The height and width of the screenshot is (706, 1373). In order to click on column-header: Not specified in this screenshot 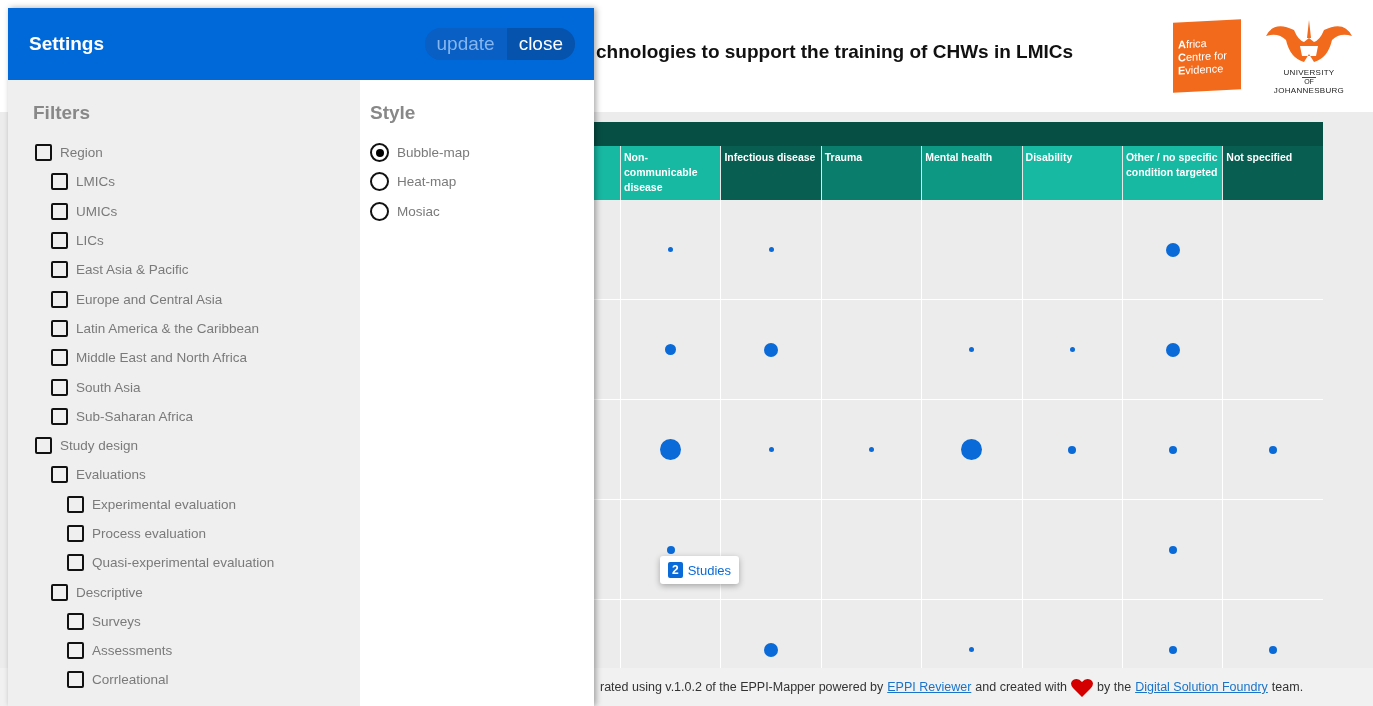, I will do `click(1272, 173)`.